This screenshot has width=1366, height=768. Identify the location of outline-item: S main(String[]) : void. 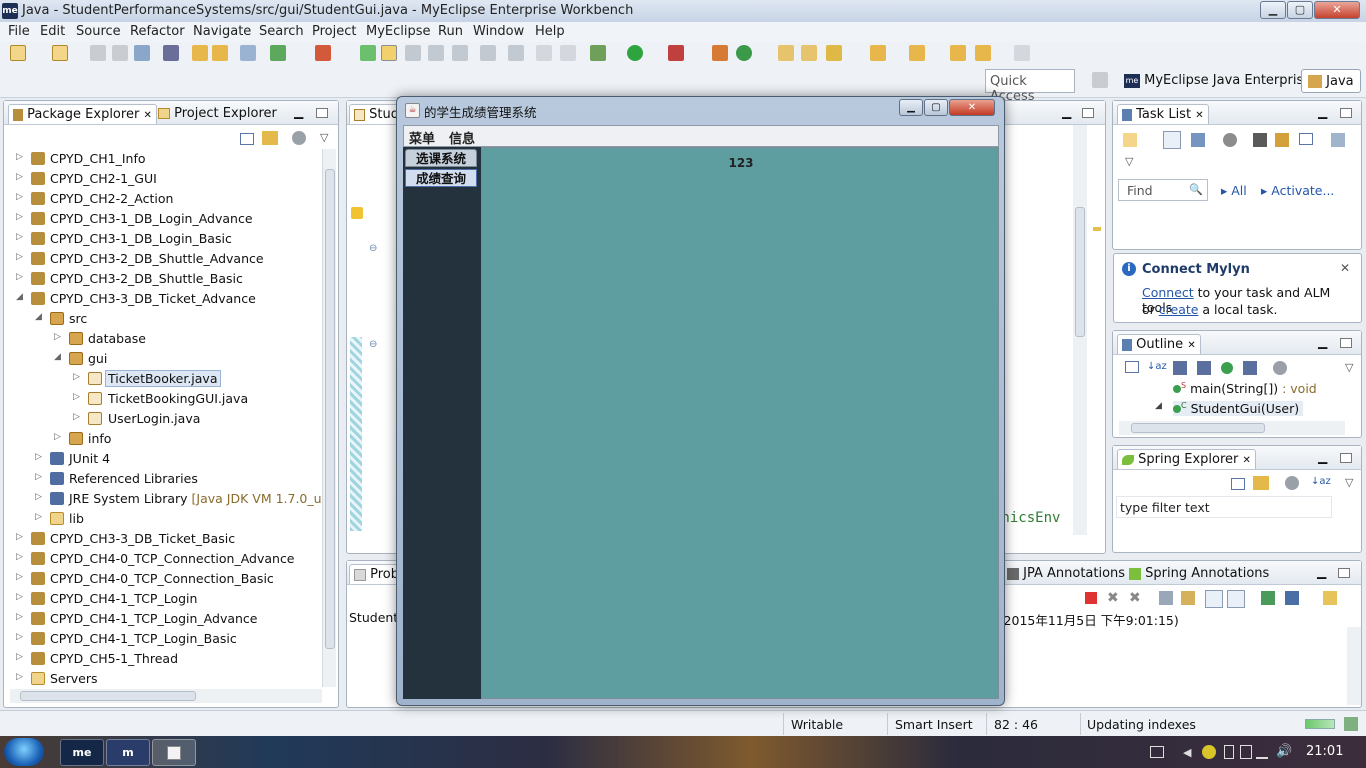
(1245, 388).